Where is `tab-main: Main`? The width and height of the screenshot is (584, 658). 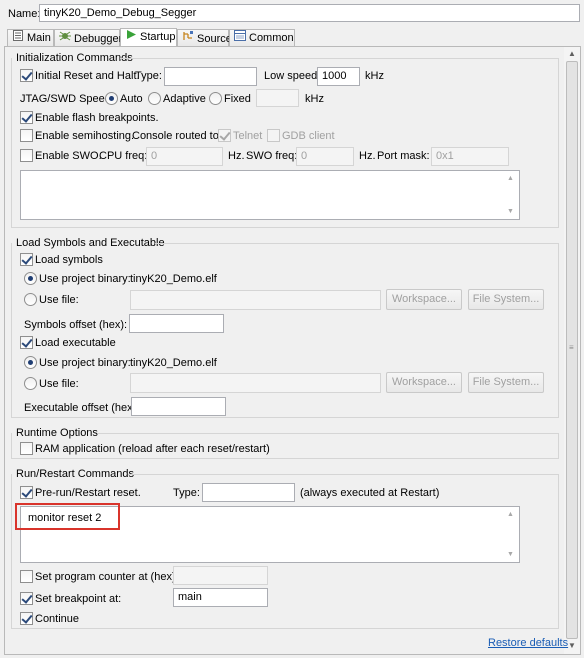
tab-main: Main is located at coordinates (30, 37).